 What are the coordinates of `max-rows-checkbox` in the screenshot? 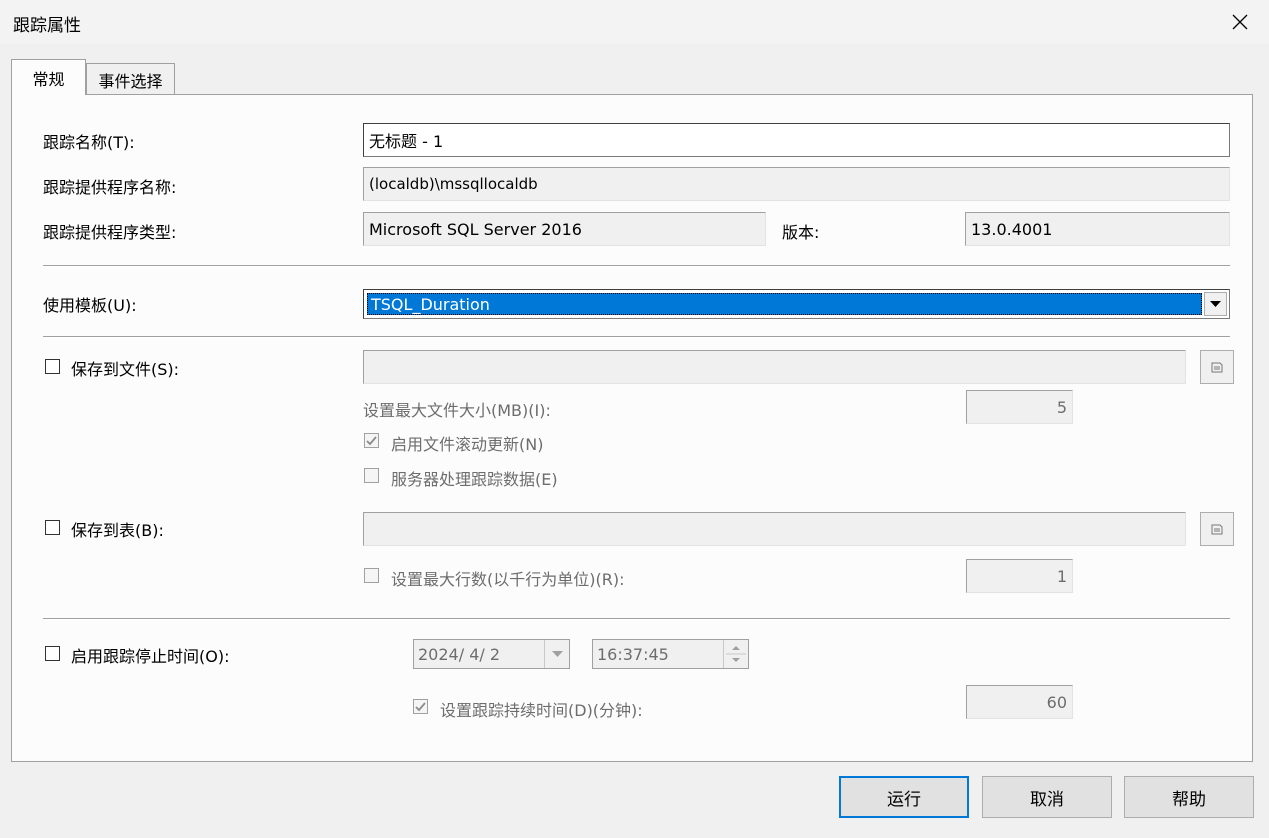 It's located at (371, 575).